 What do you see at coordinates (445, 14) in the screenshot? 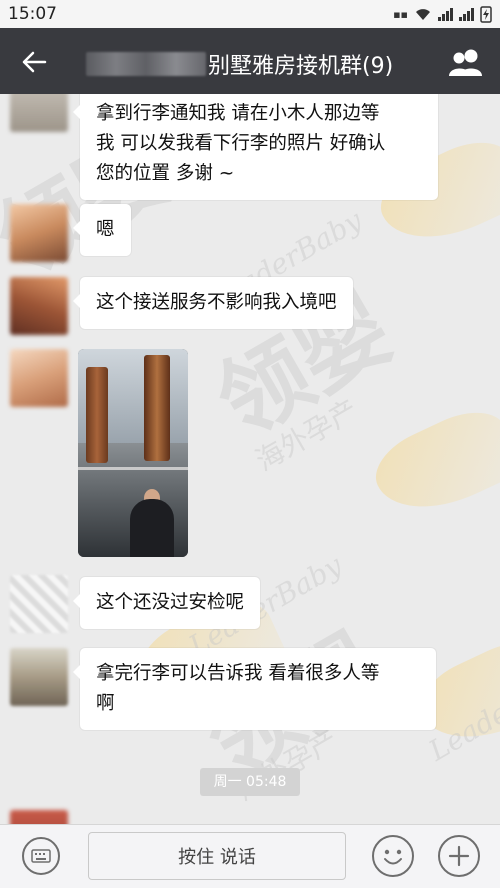
I see `cell-signal-icon` at bounding box center [445, 14].